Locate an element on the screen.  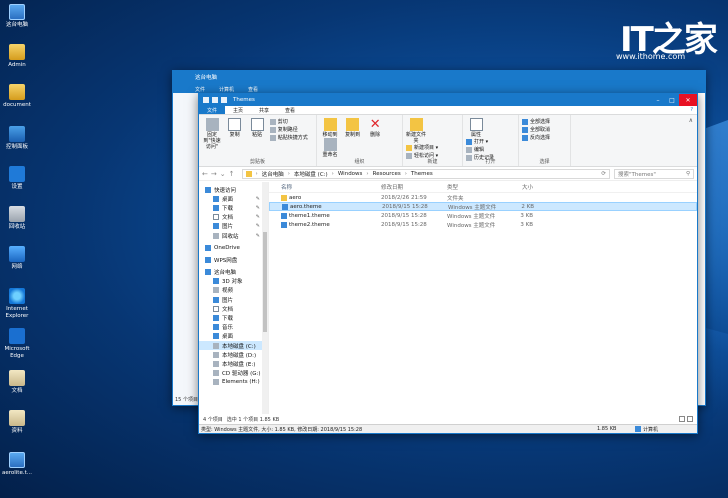
crumb-windows: Windows is located at coordinates (350, 174).